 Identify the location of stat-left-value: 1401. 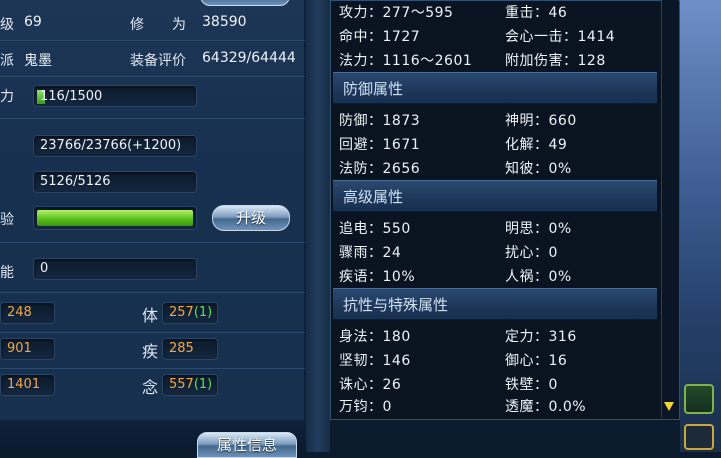
(24, 384).